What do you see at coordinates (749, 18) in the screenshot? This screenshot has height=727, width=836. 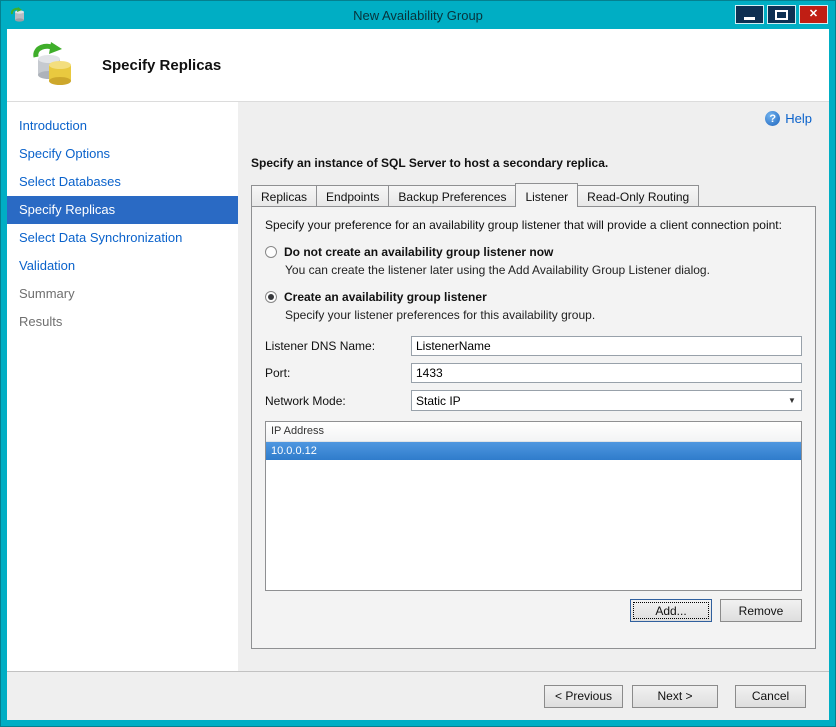 I see `minimize-icon` at bounding box center [749, 18].